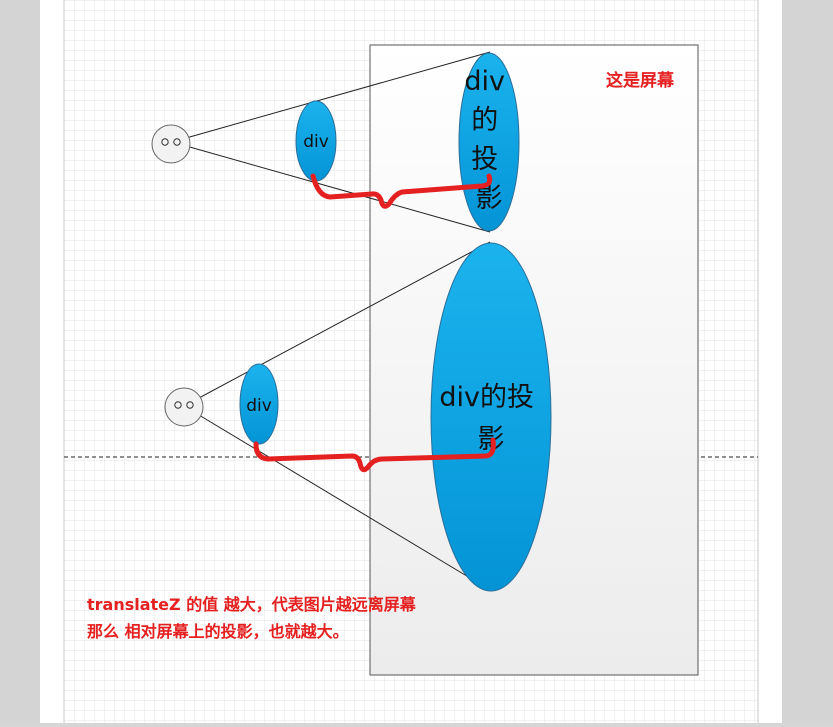 The height and width of the screenshot is (727, 833). What do you see at coordinates (218, 631) in the screenshot?
I see `caption-line: 那么 相对屏幕上的投影，也就越大。` at bounding box center [218, 631].